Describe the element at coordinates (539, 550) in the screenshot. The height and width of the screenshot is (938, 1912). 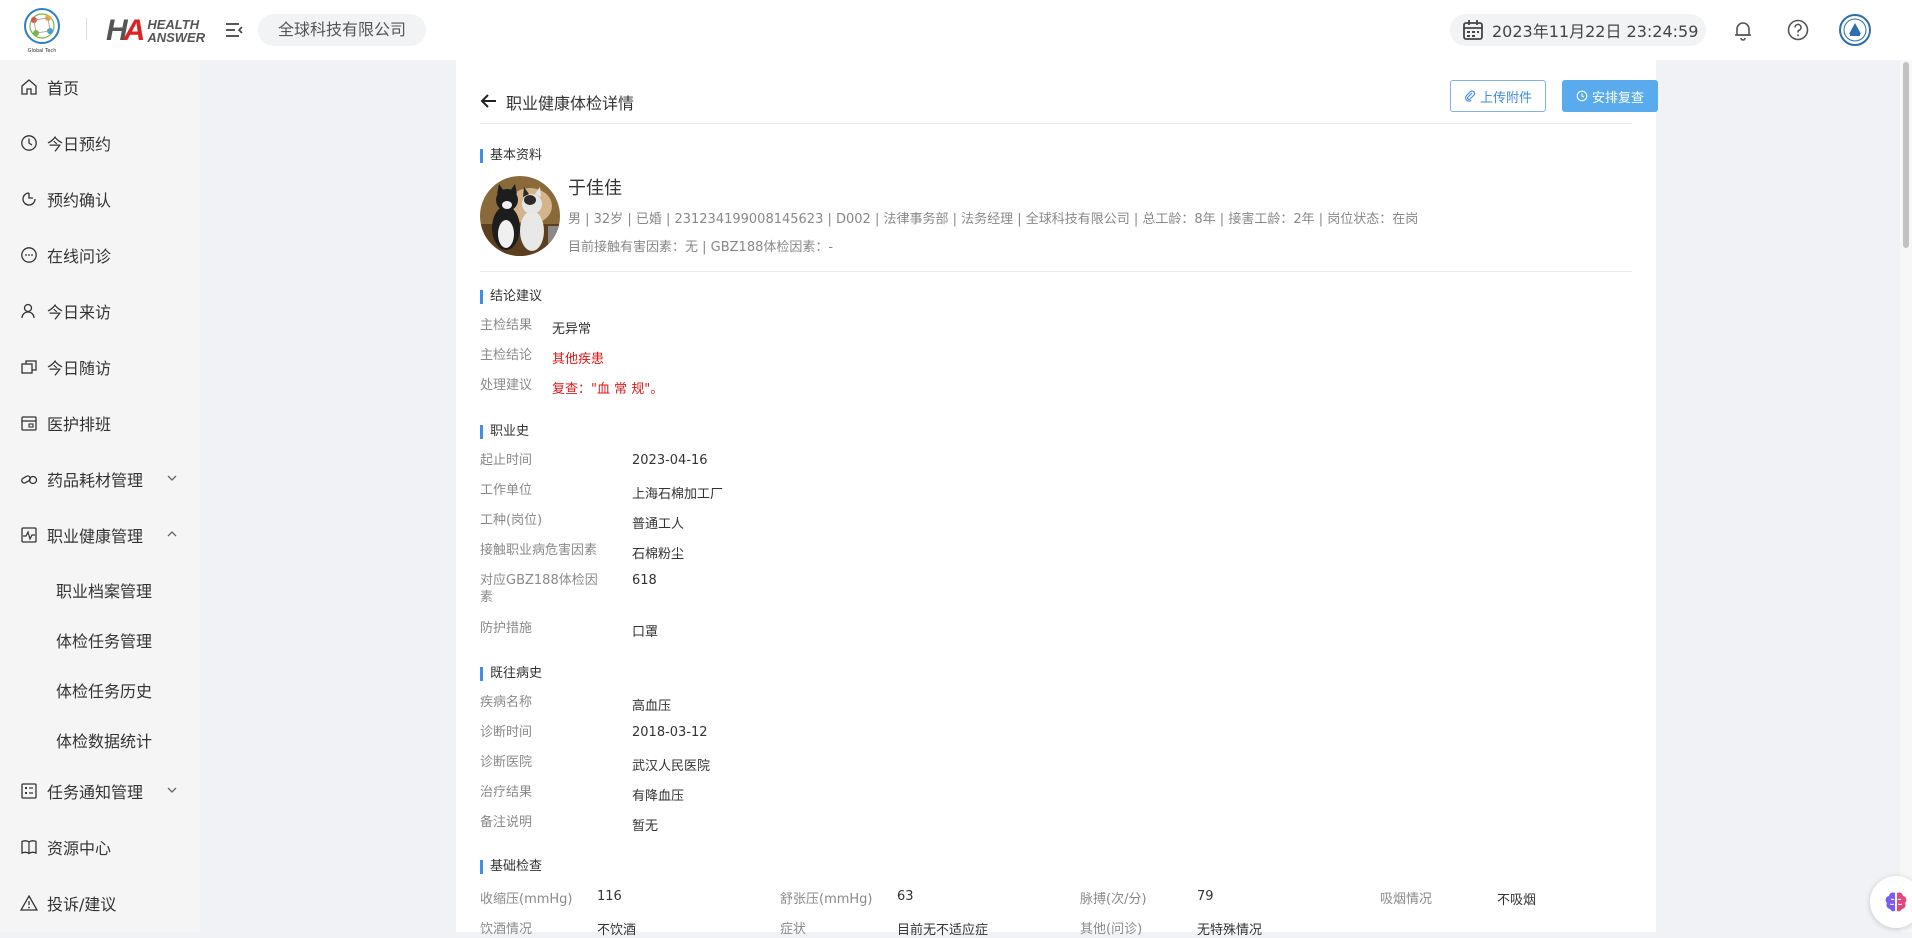
I see `occupation-label: 接触职业病危害因素` at that location.